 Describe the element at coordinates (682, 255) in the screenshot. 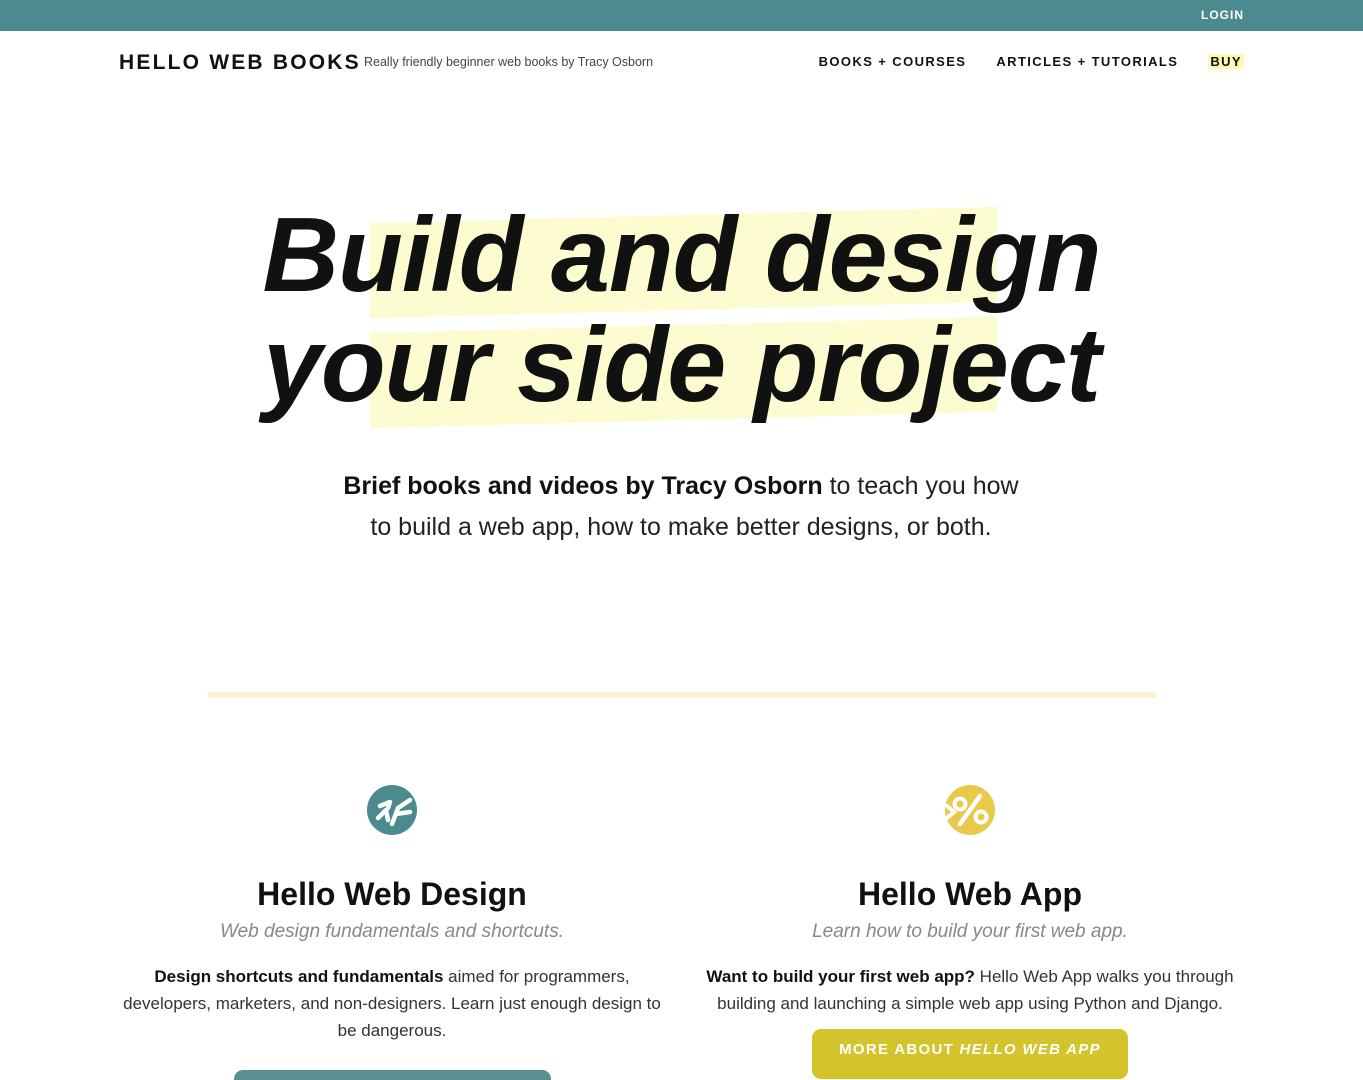

I see `headline-text-1: Build and design` at that location.